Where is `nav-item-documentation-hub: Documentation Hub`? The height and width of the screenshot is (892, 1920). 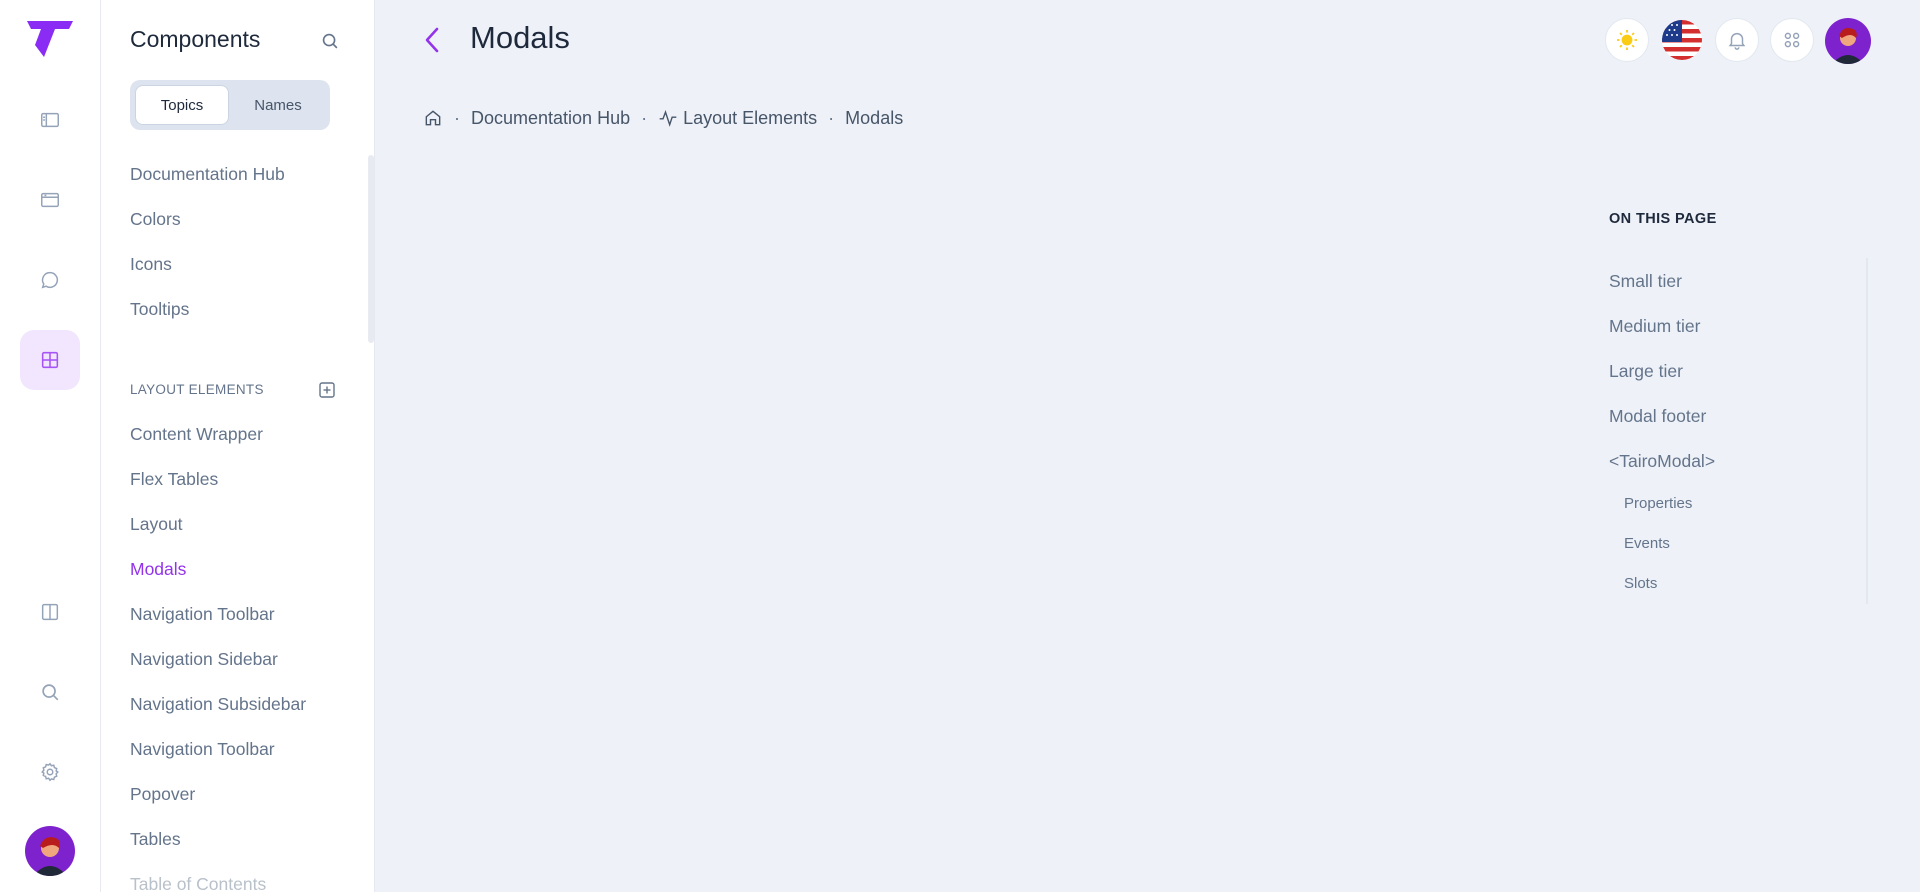 nav-item-documentation-hub: Documentation Hub is located at coordinates (207, 174).